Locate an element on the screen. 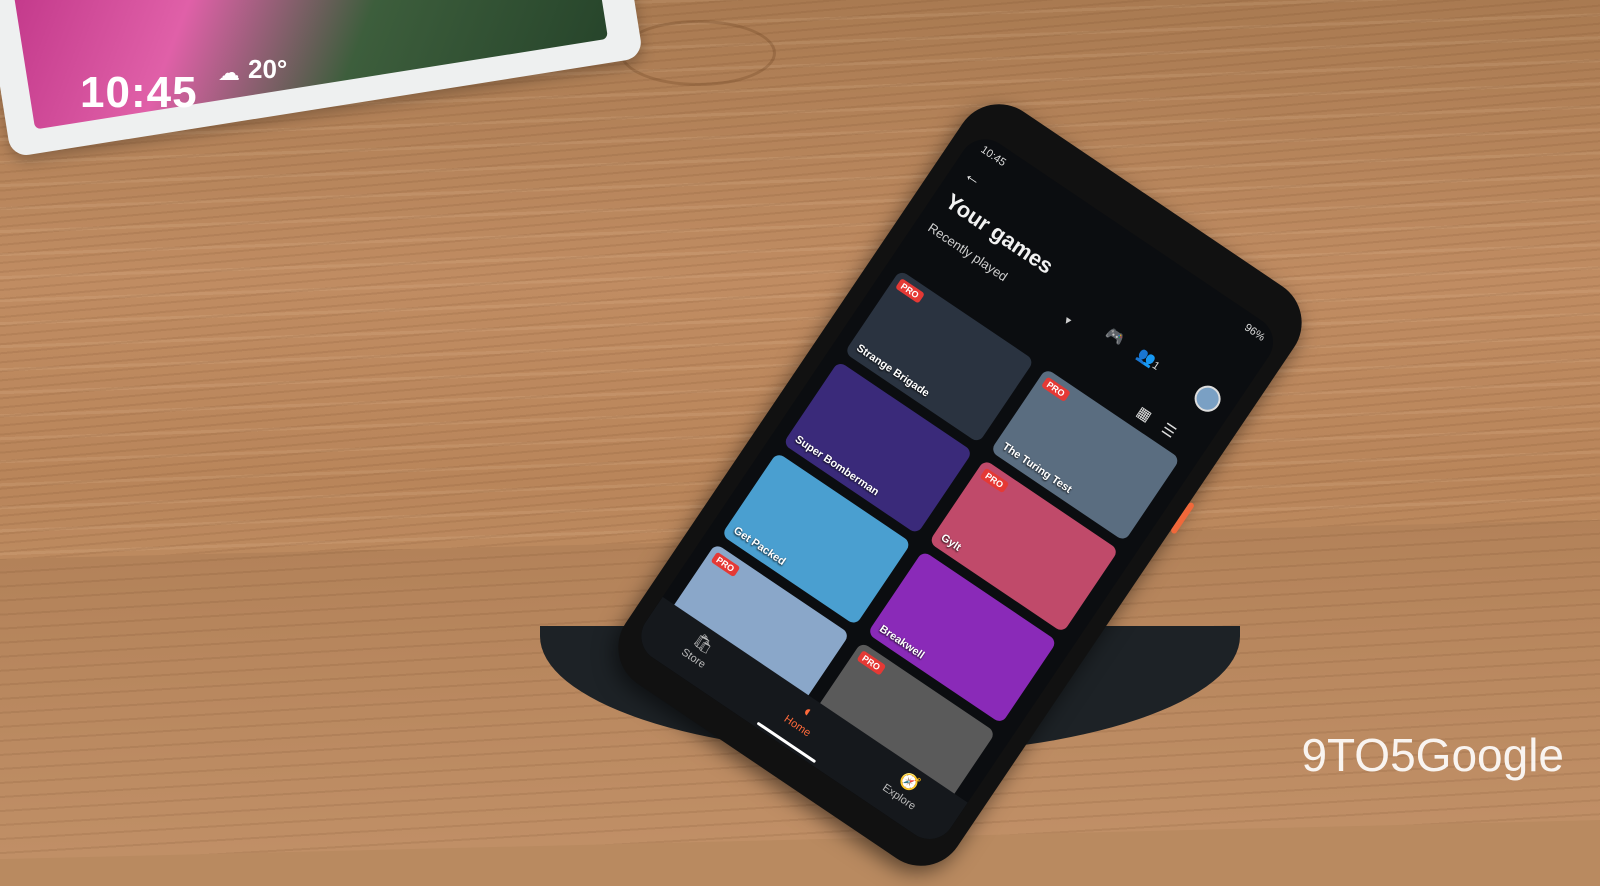 This screenshot has height=886, width=1600. party-icon: 👥1 is located at coordinates (1149, 359).